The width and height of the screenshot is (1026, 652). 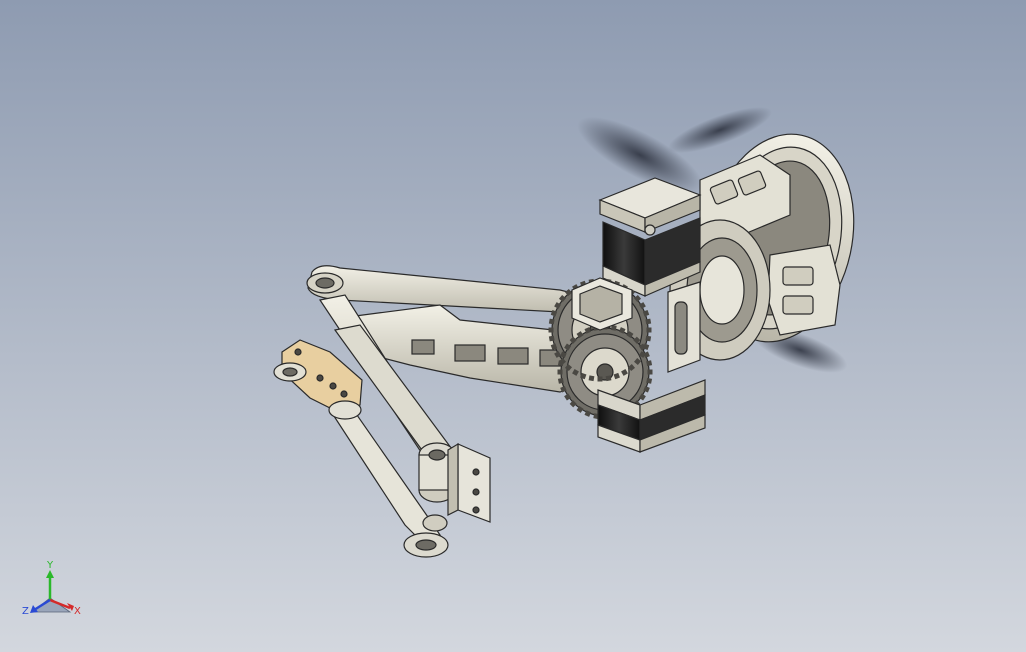 I want to click on triad-x-label: X, so click(x=77, y=611).